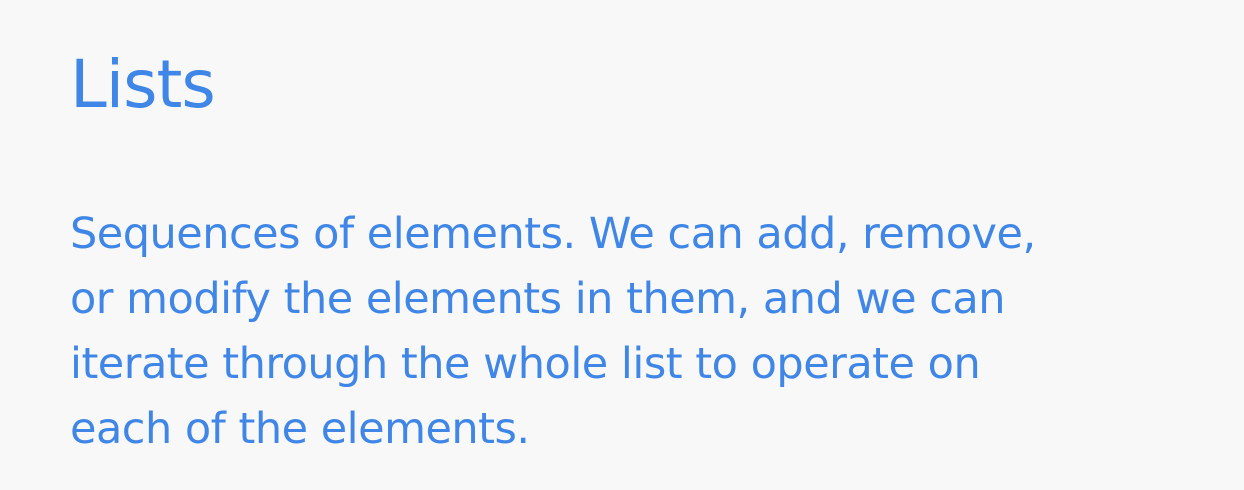  I want to click on body-line: each of the elements., so click(300, 429).